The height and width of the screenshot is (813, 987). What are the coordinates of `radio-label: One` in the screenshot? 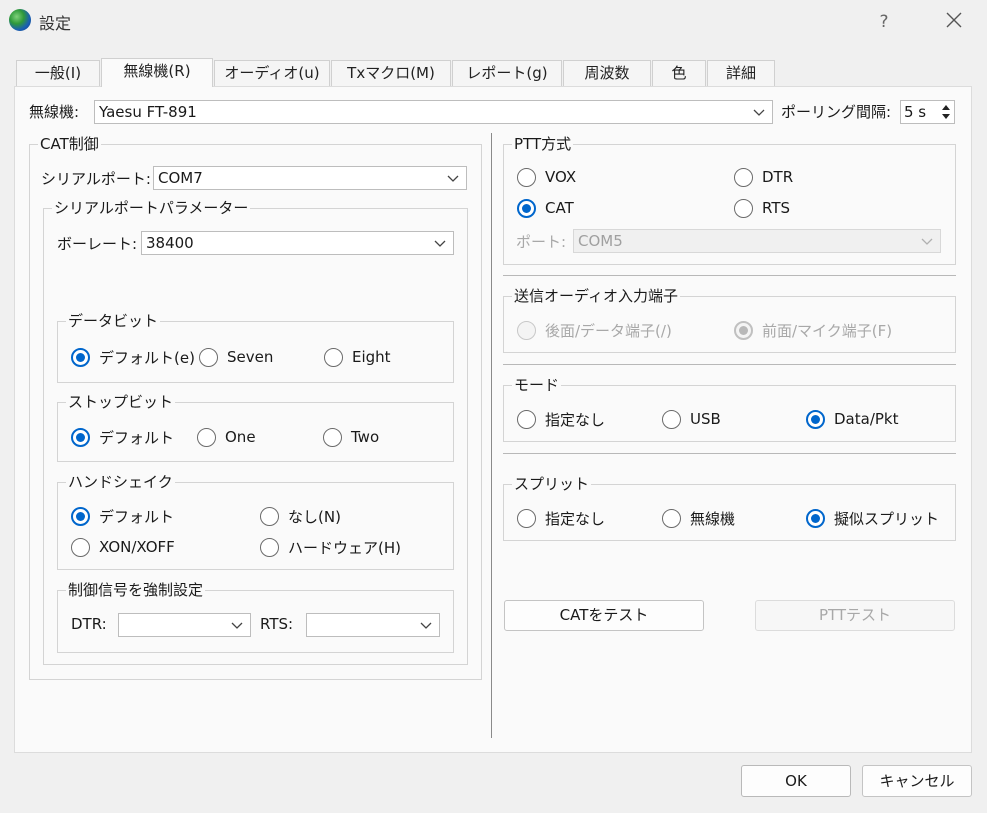 It's located at (240, 437).